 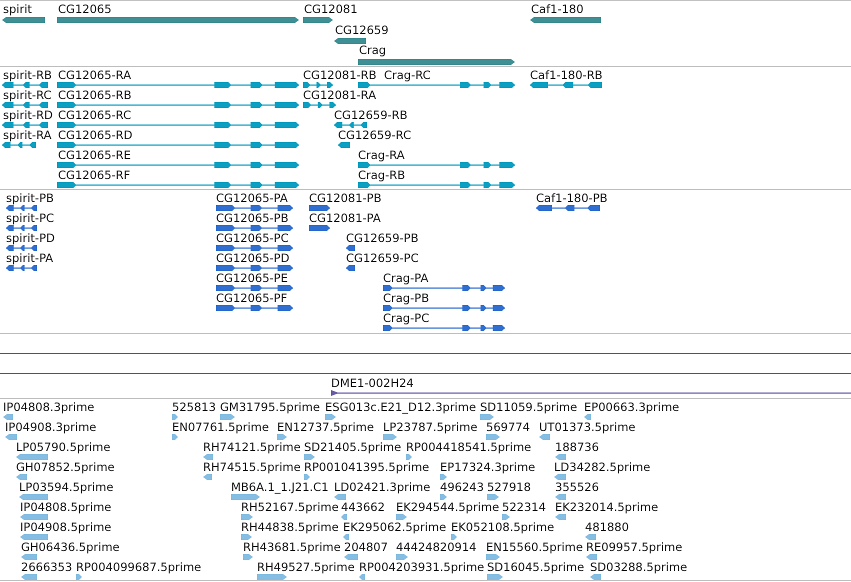 What do you see at coordinates (70, 547) in the screenshot?
I see `feature-label: GH06436.5prime` at bounding box center [70, 547].